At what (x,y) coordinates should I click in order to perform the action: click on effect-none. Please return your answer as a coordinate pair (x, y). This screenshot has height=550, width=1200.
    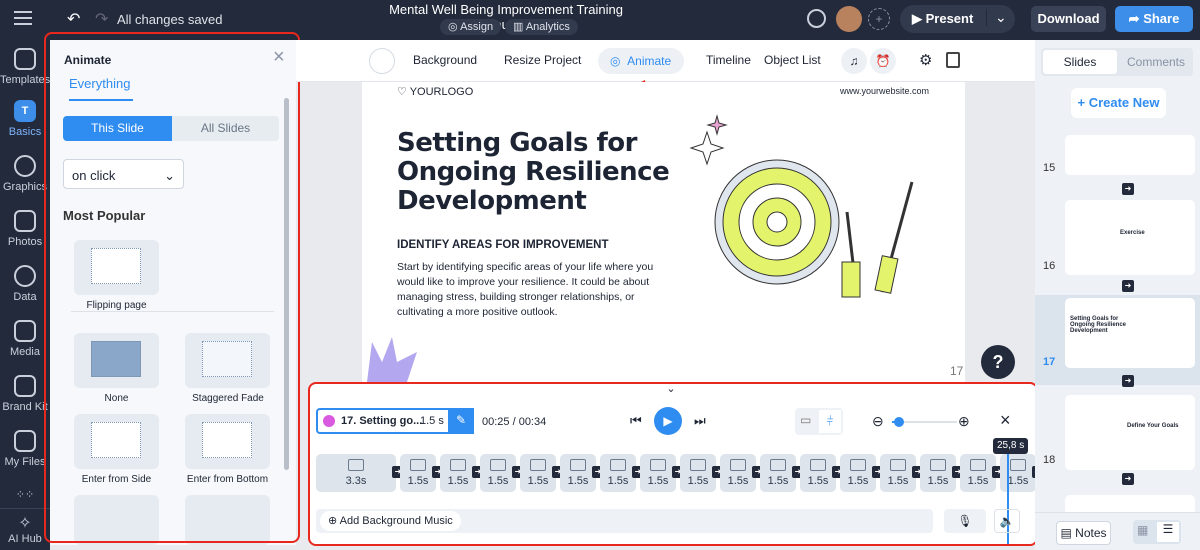
    Looking at the image, I should click on (116, 360).